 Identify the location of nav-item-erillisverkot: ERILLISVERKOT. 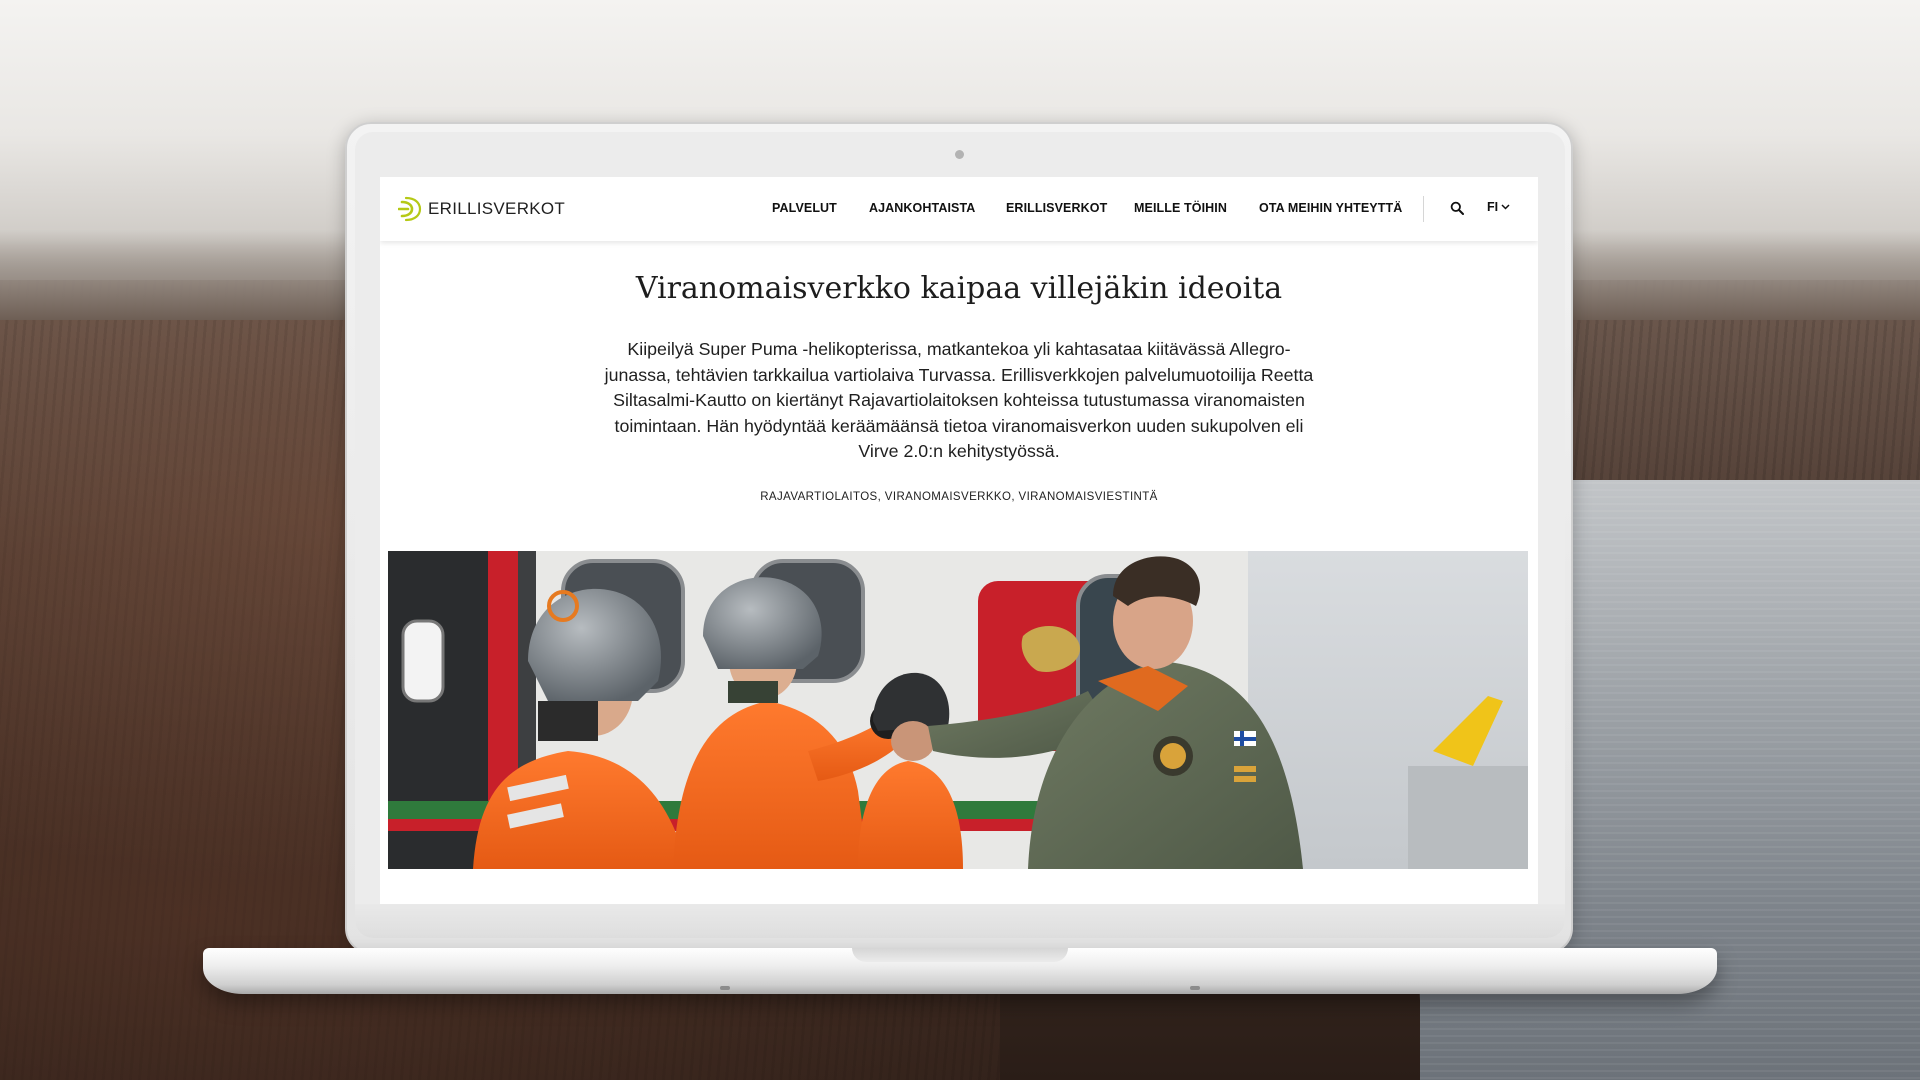
(1056, 208).